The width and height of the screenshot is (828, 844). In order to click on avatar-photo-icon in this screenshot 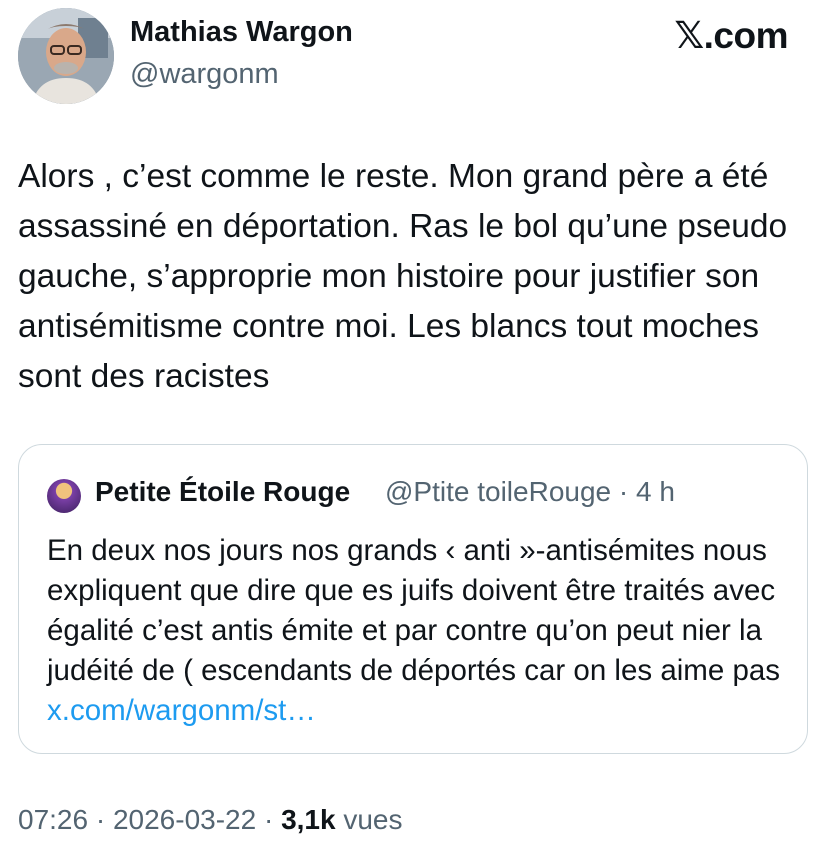, I will do `click(66, 56)`.